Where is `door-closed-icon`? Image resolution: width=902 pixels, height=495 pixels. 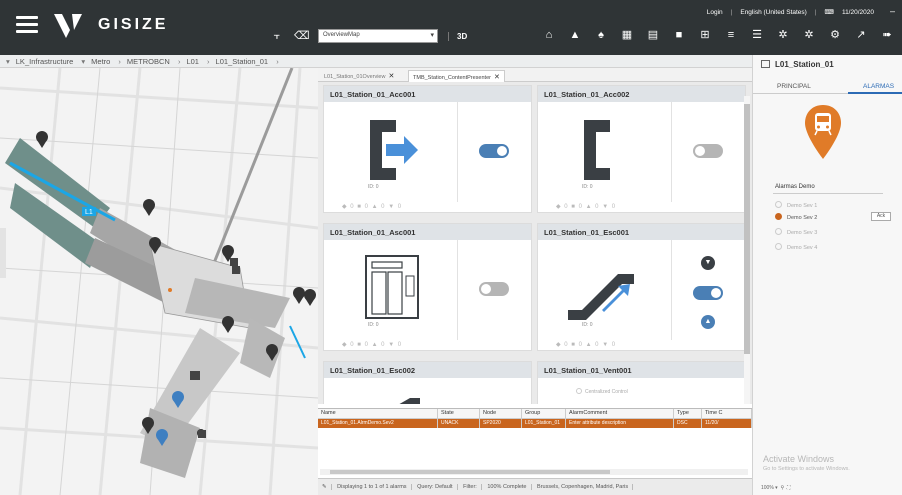
door-closed-icon is located at coordinates (597, 150).